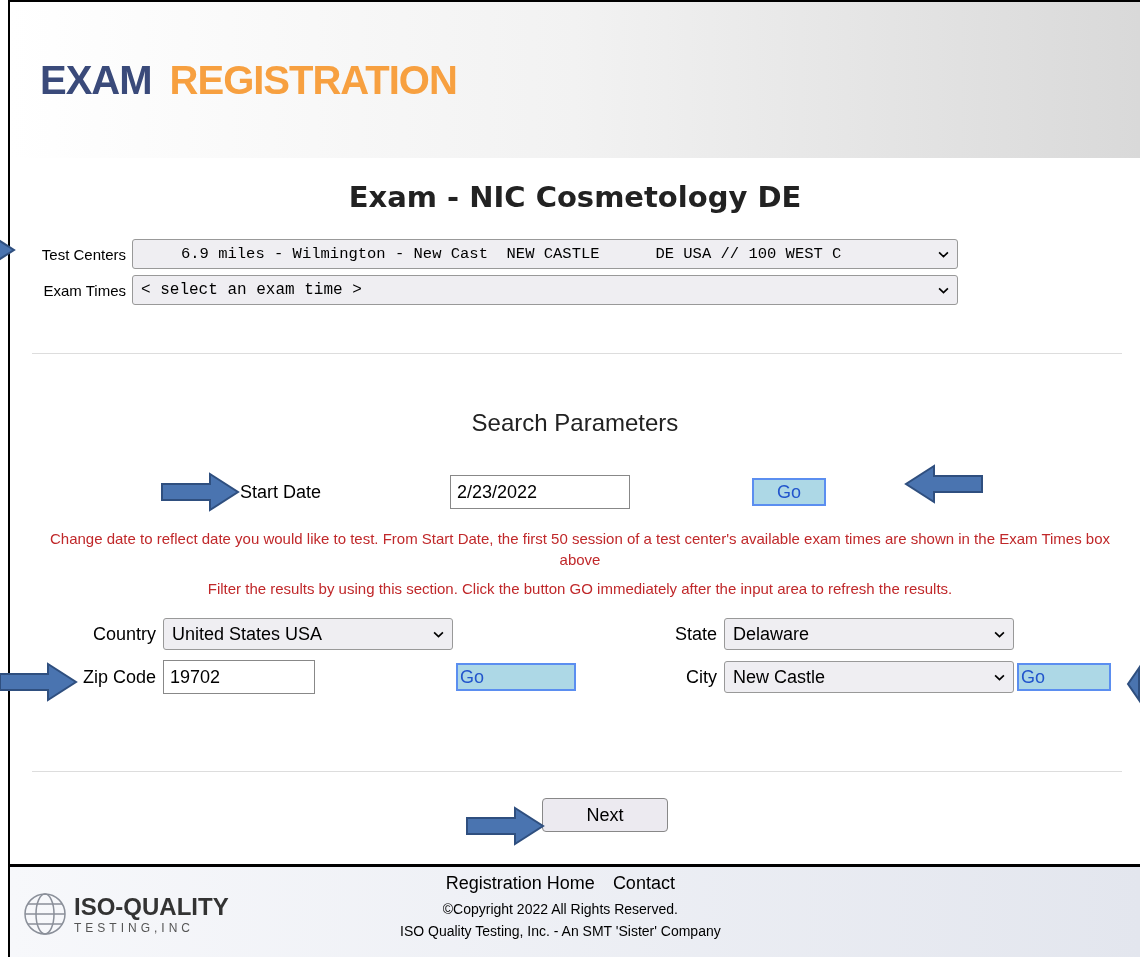 The image size is (1140, 957). Describe the element at coordinates (545, 254) in the screenshot. I see `test-centers-dropdown: 6.9 miles - Wilmington - New Cast NEW CASTLE DE USA // 100 WEST C` at that location.